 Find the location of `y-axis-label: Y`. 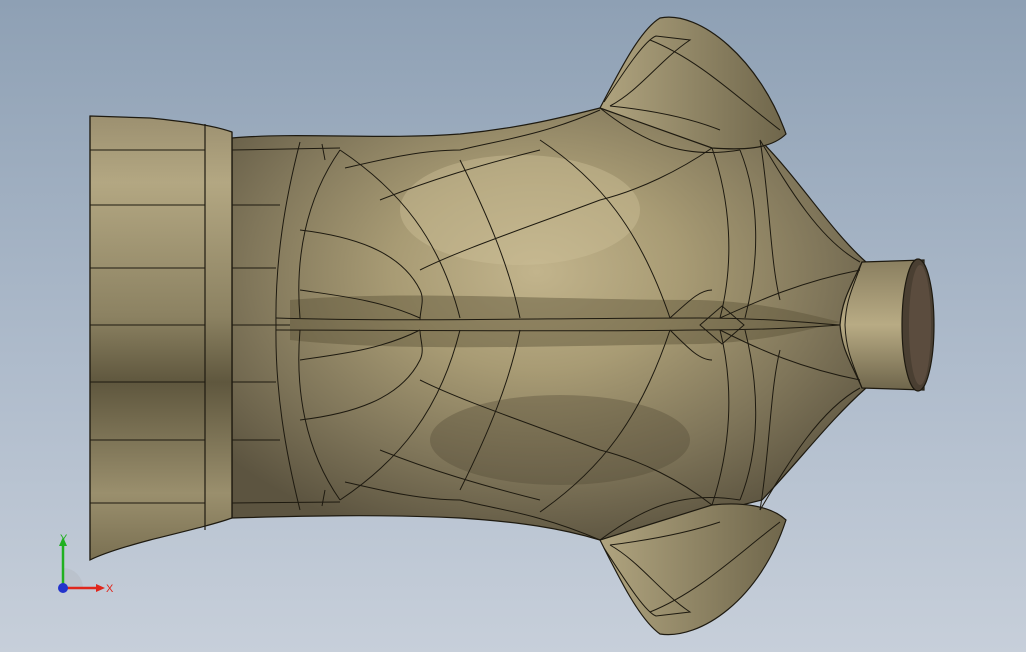

y-axis-label: Y is located at coordinates (64, 539).